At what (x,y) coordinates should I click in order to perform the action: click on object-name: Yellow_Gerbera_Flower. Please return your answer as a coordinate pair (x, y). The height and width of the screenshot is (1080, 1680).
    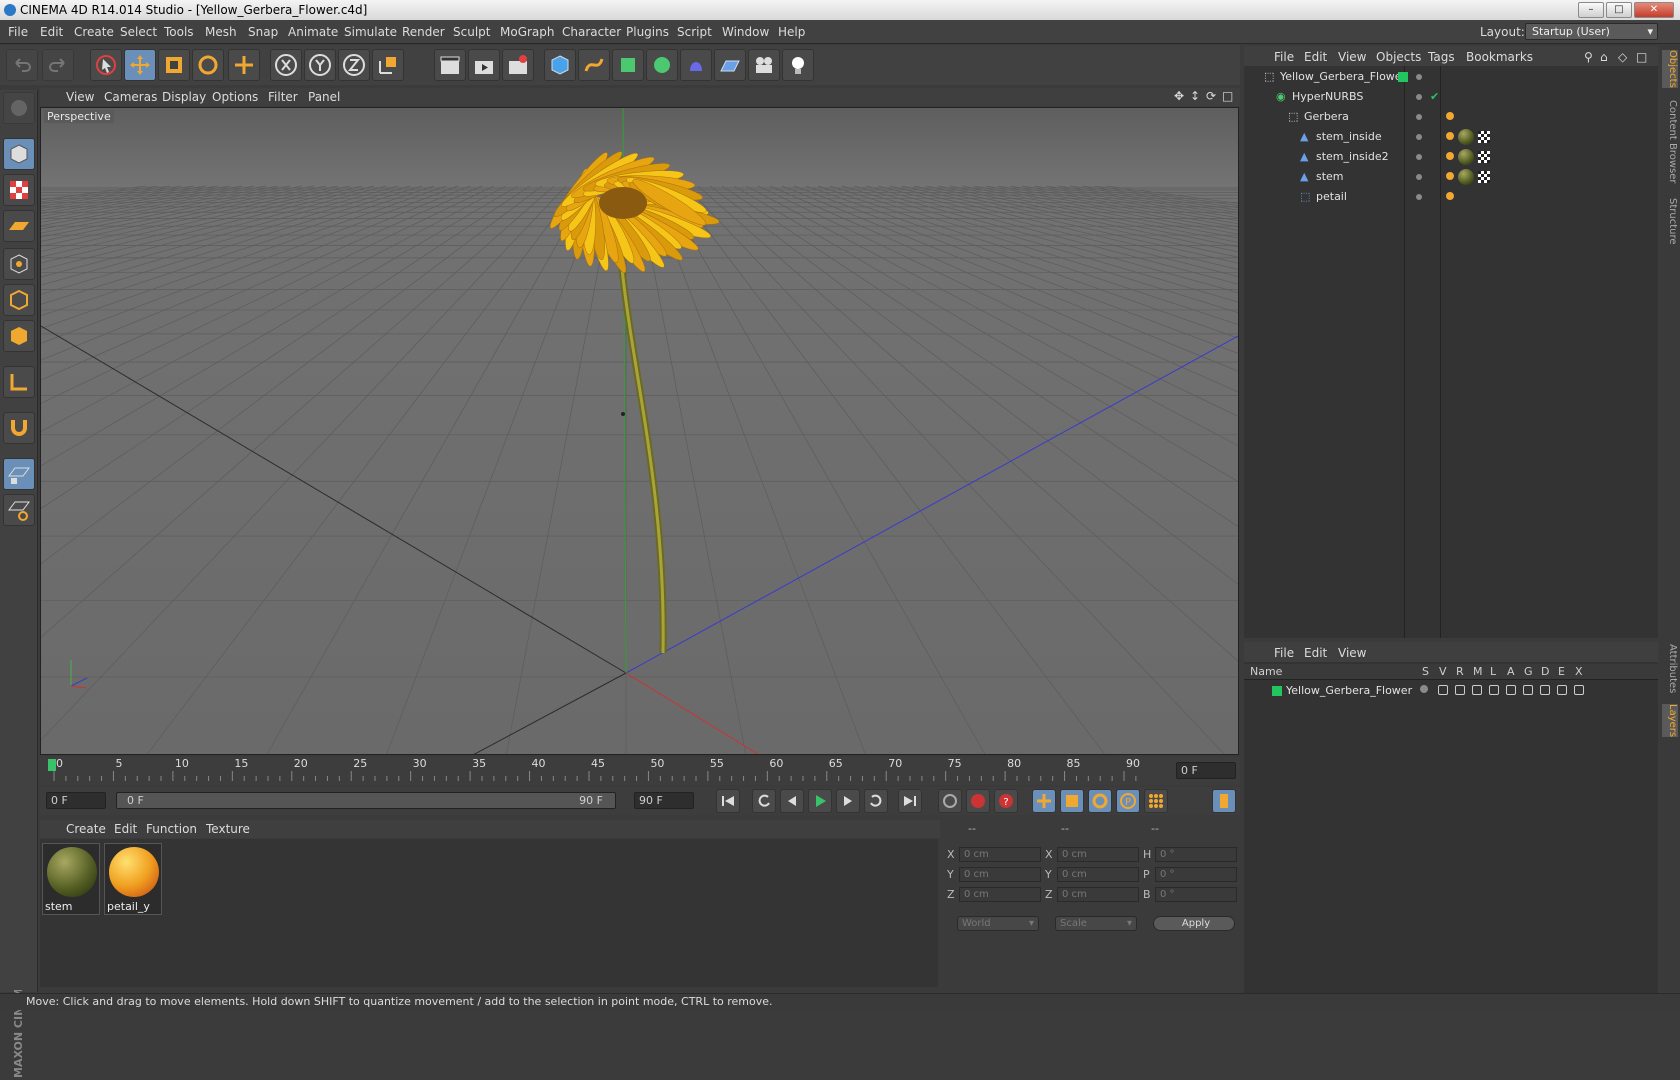
    Looking at the image, I should click on (1343, 77).